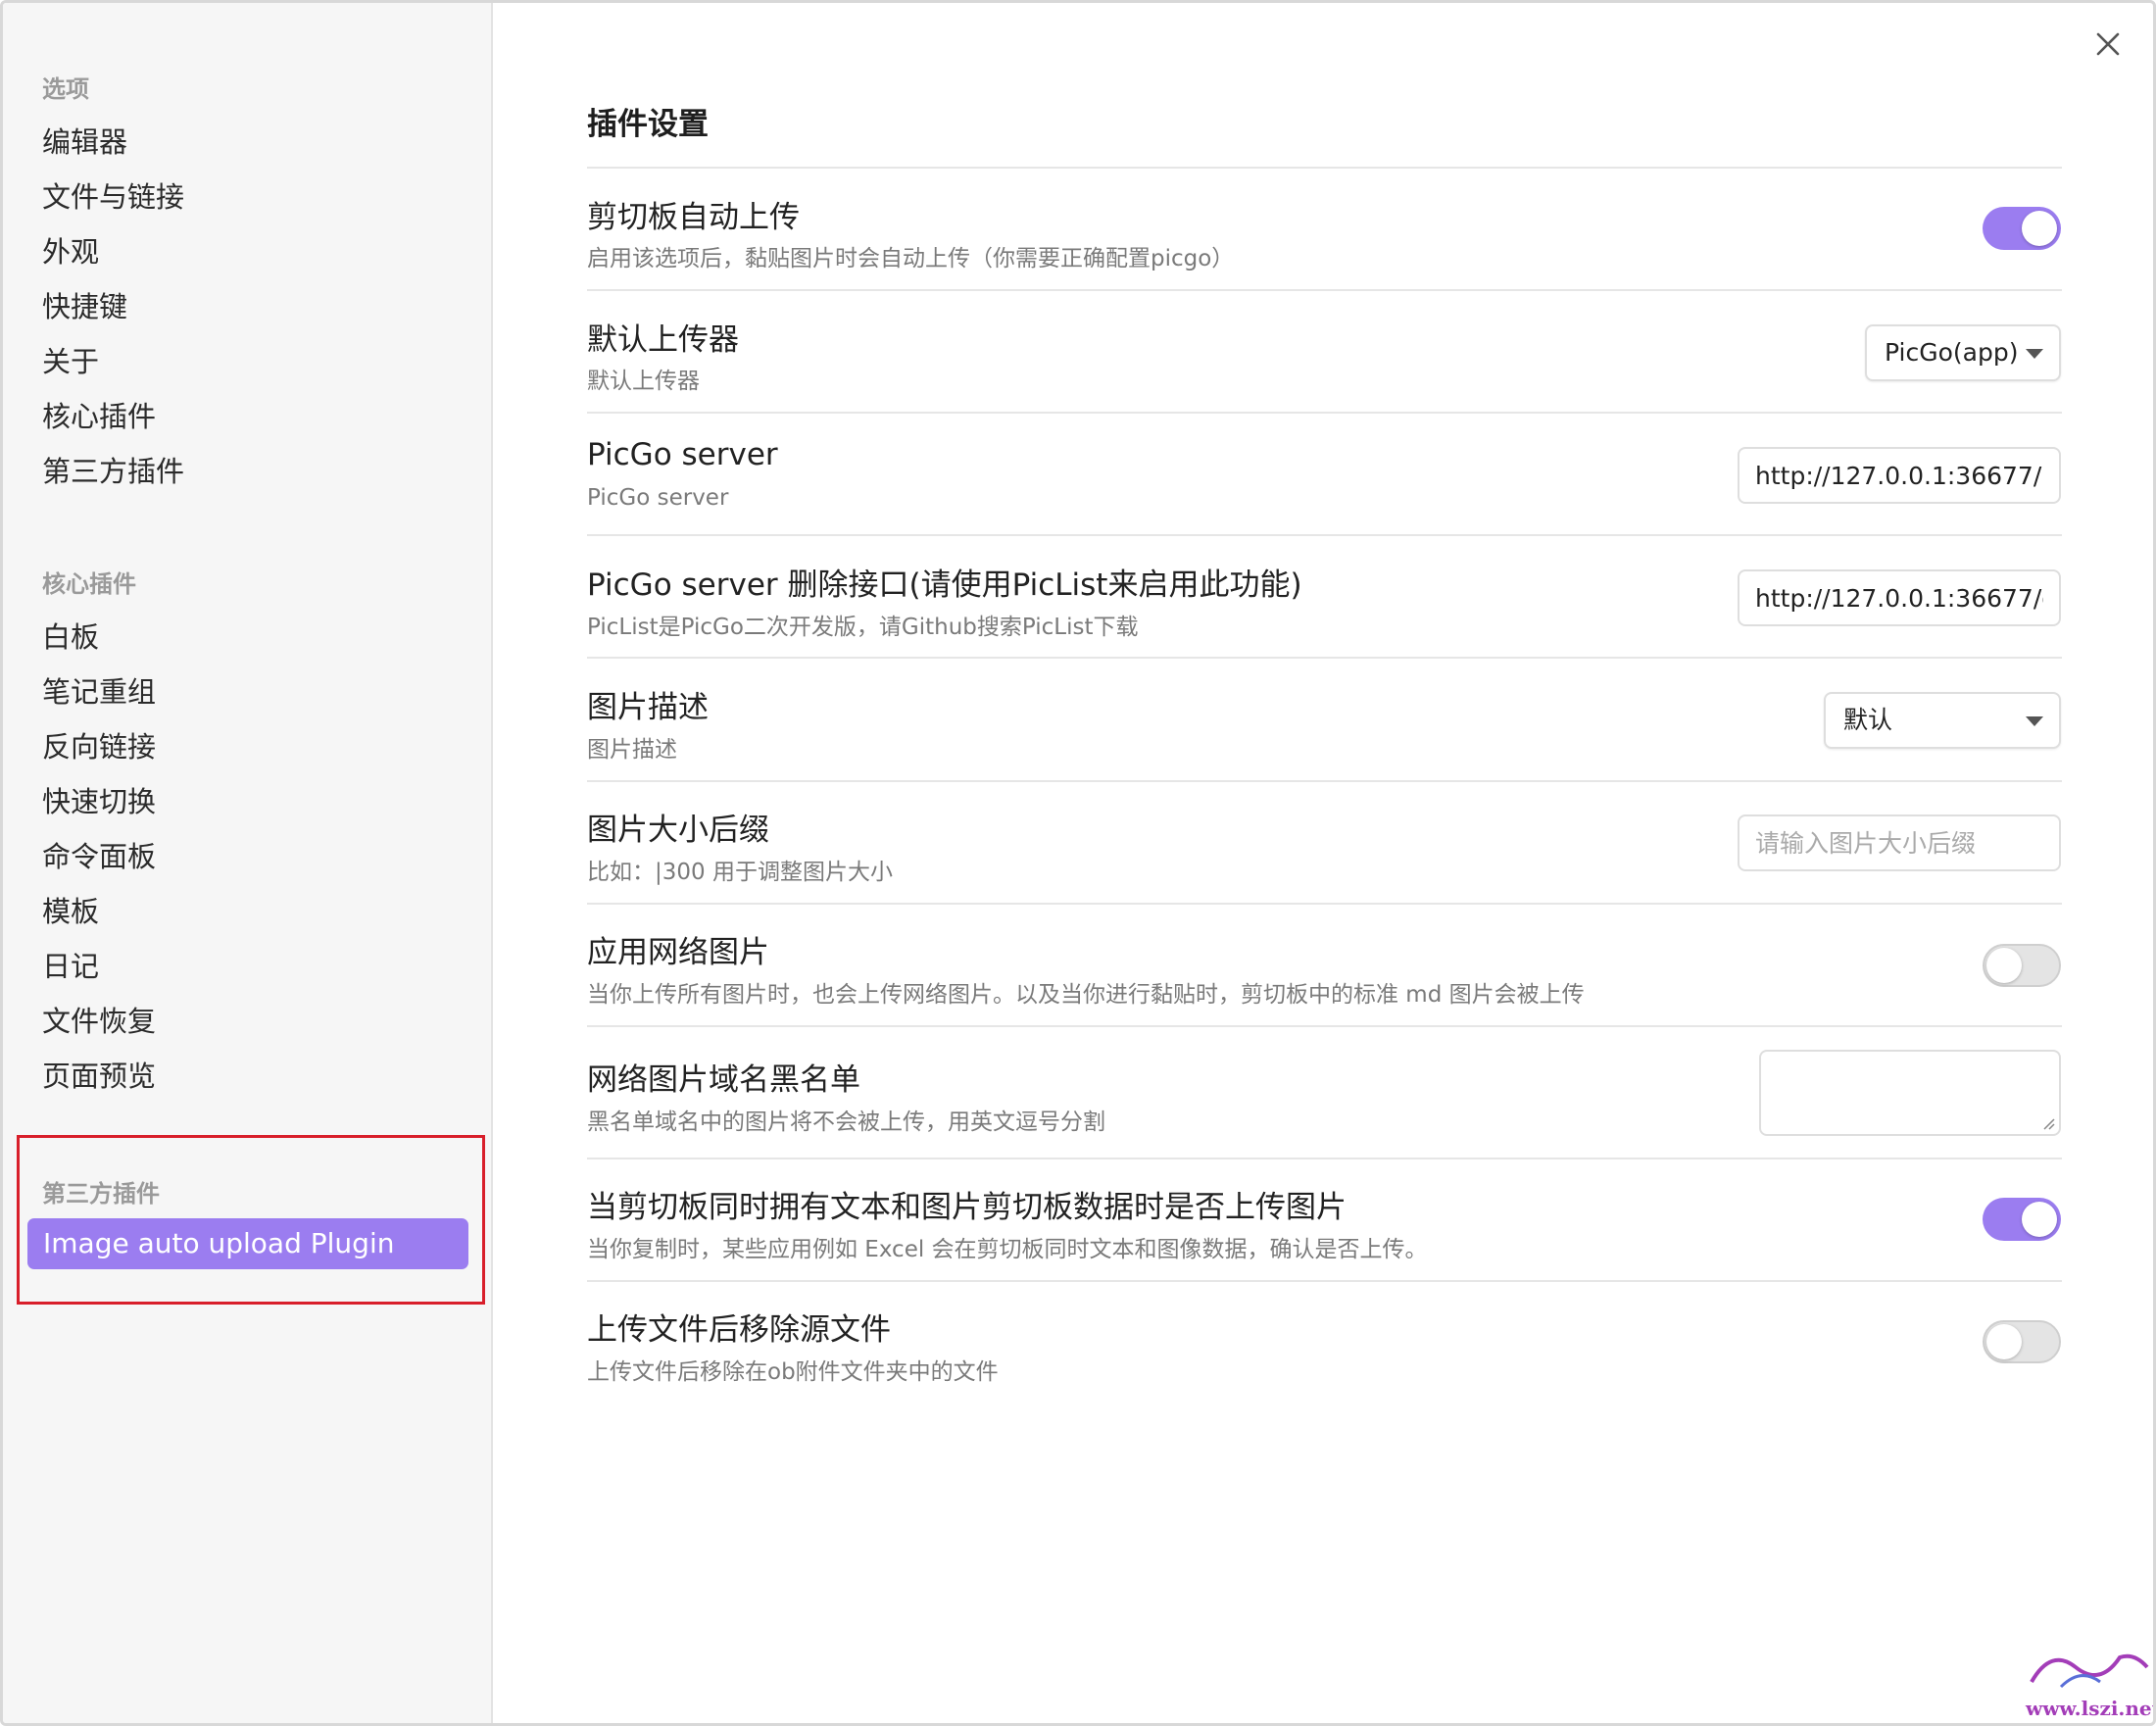 The height and width of the screenshot is (1726, 2156). What do you see at coordinates (113, 471) in the screenshot?
I see `sidebar-item-community-plugins: 第三方插件` at bounding box center [113, 471].